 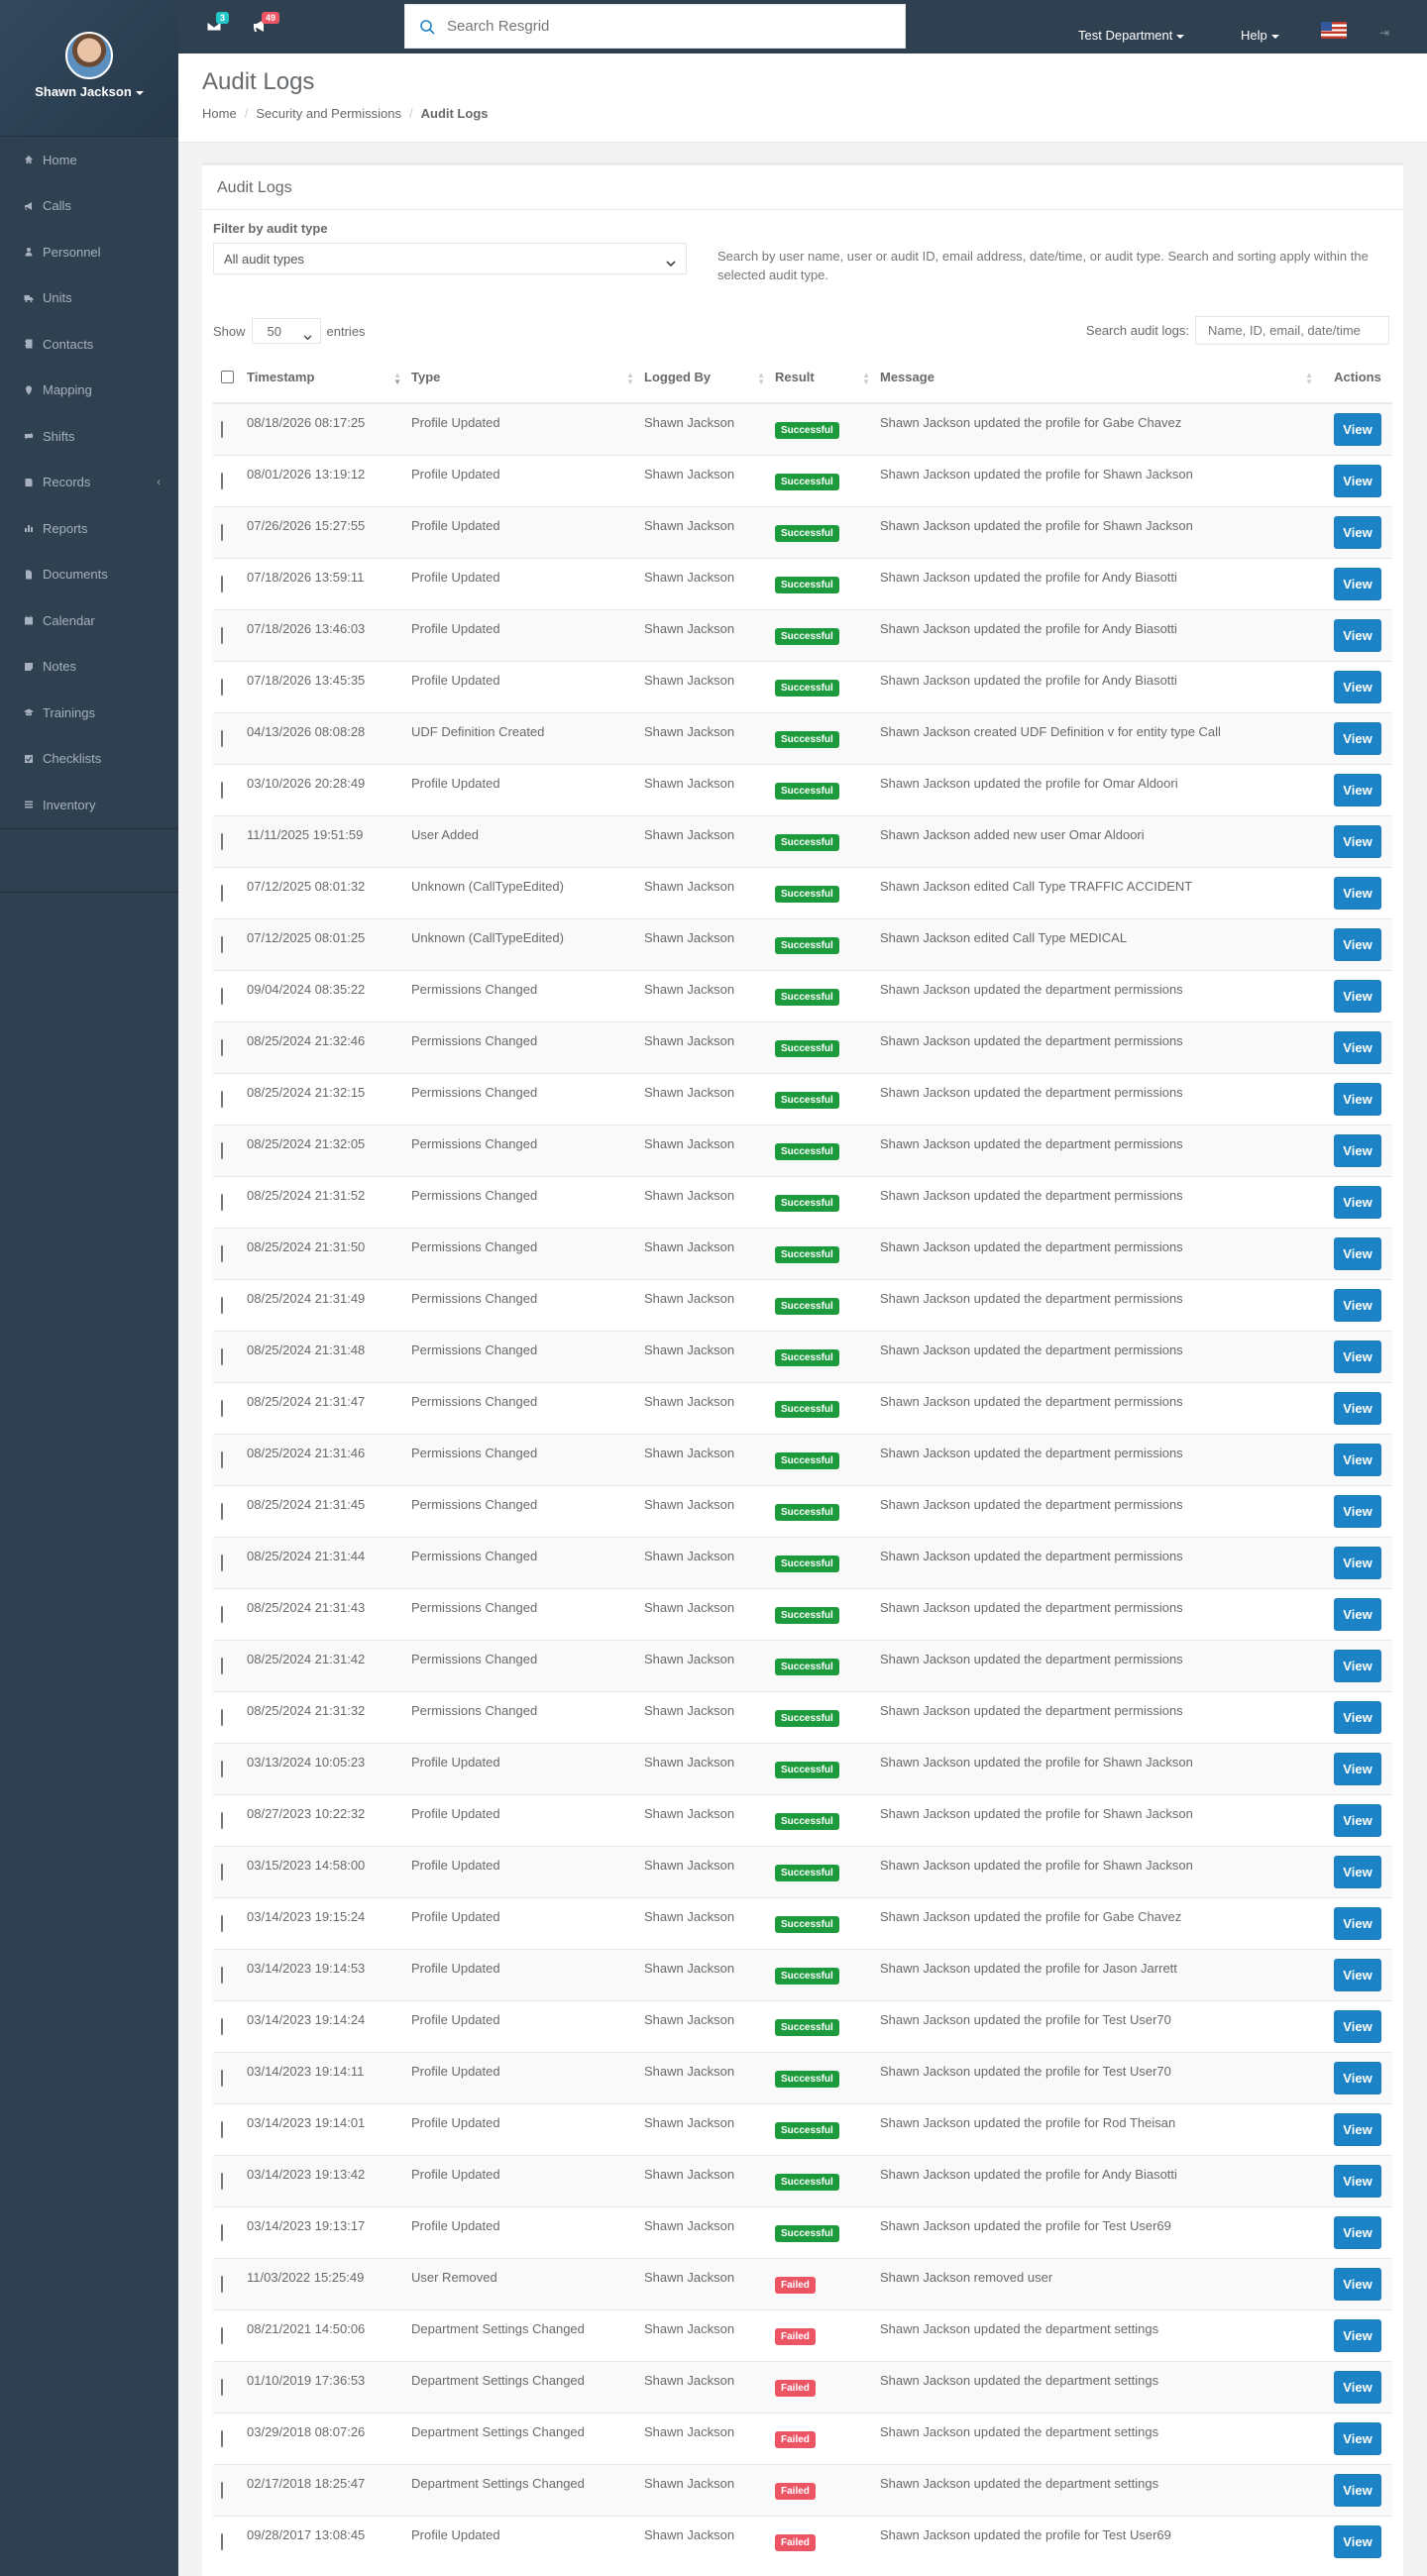 What do you see at coordinates (1260, 35) in the screenshot?
I see `help-dropdown: Help` at bounding box center [1260, 35].